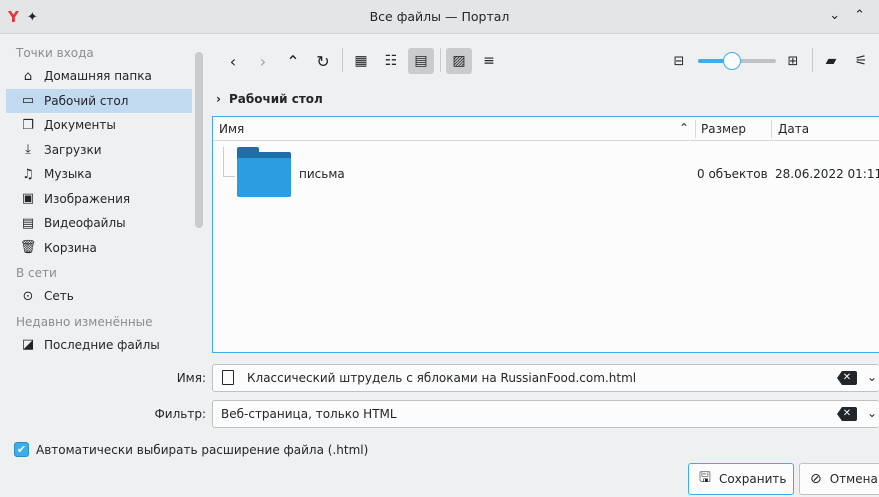  Describe the element at coordinates (752, 479) in the screenshot. I see `save-button-label: Сохранить` at that location.